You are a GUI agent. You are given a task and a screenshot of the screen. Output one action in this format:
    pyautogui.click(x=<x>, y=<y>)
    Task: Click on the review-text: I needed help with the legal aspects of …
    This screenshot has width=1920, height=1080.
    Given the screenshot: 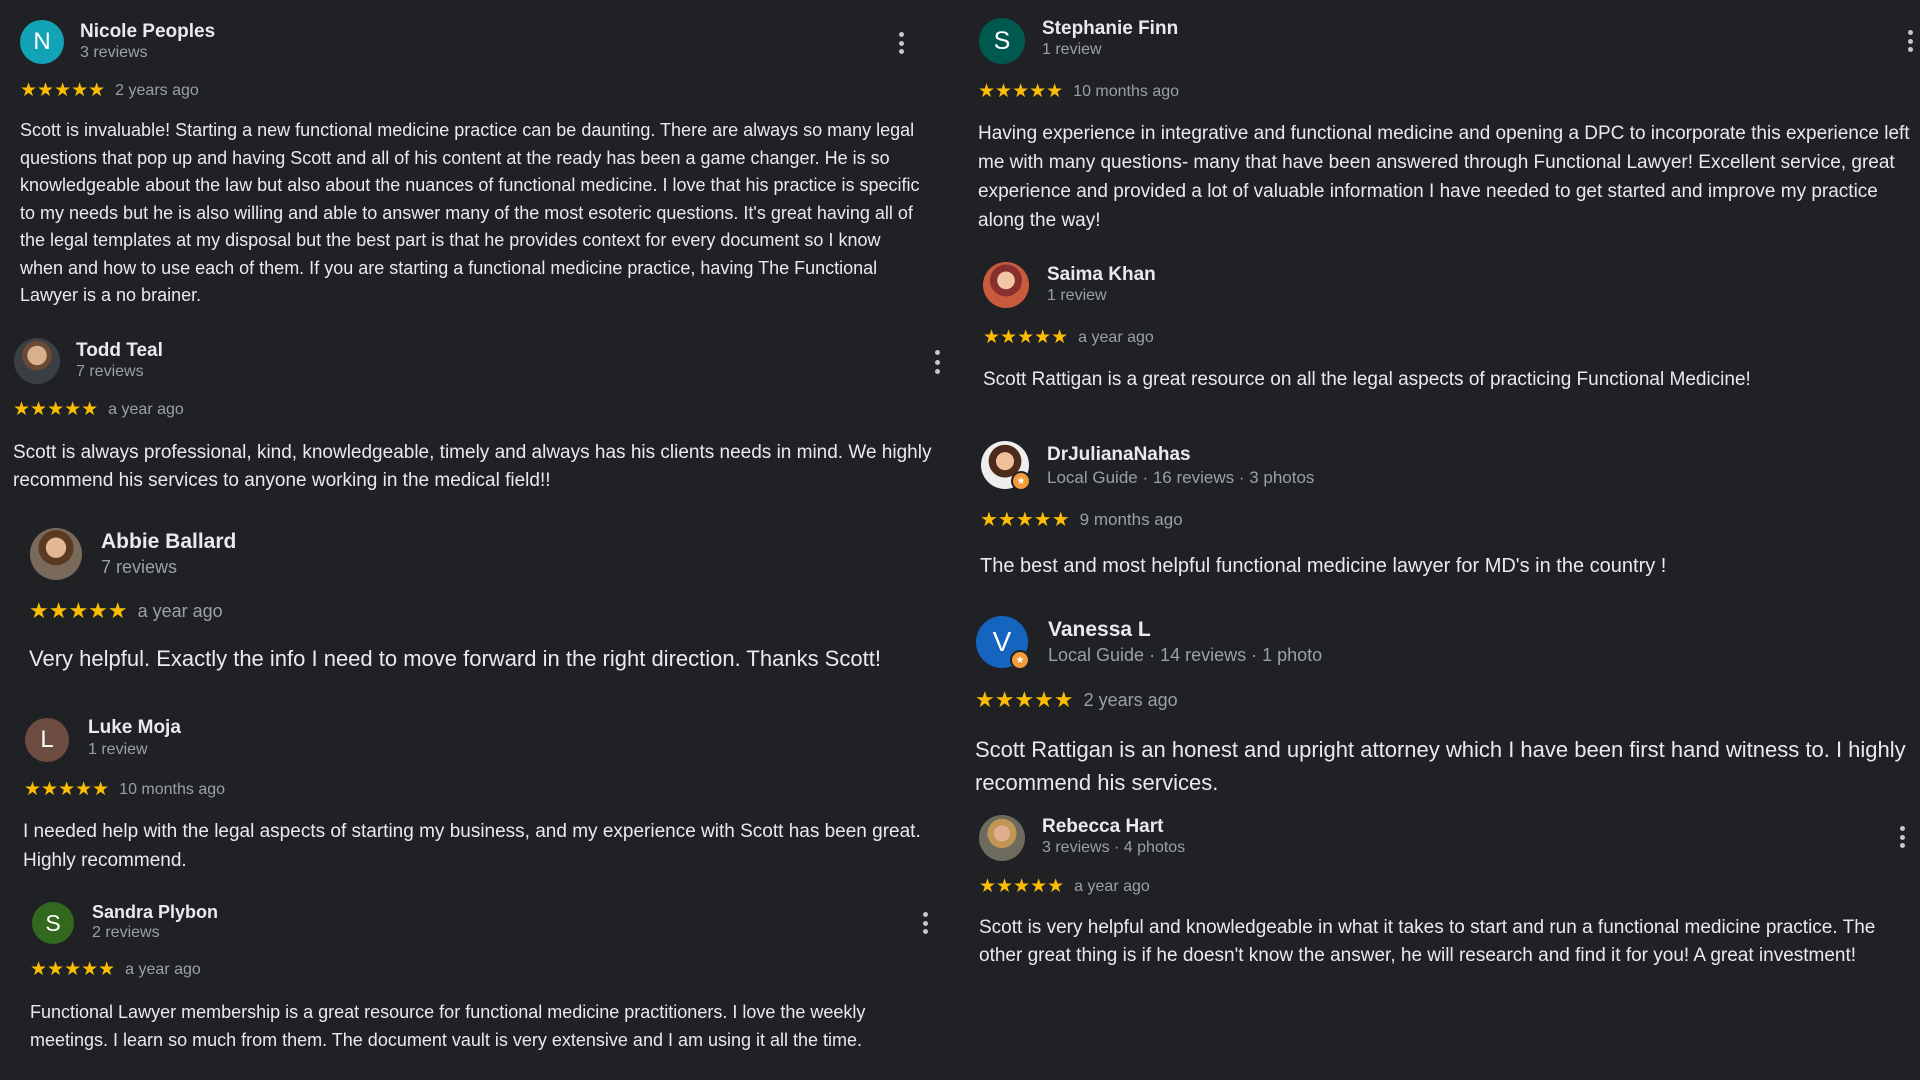 What is the action you would take?
    pyautogui.click(x=472, y=846)
    